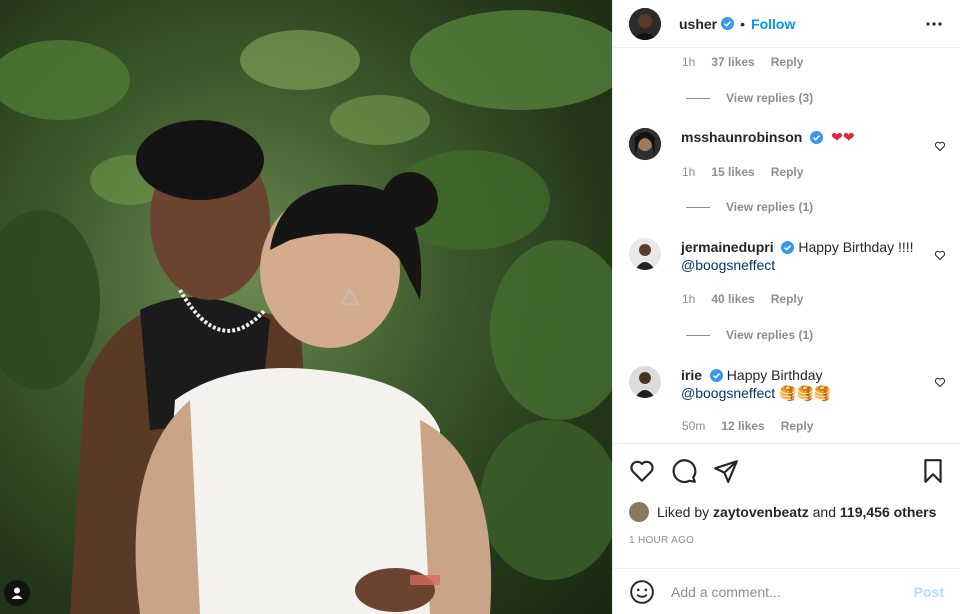  I want to click on post-header: usher • Follow, so click(786, 24).